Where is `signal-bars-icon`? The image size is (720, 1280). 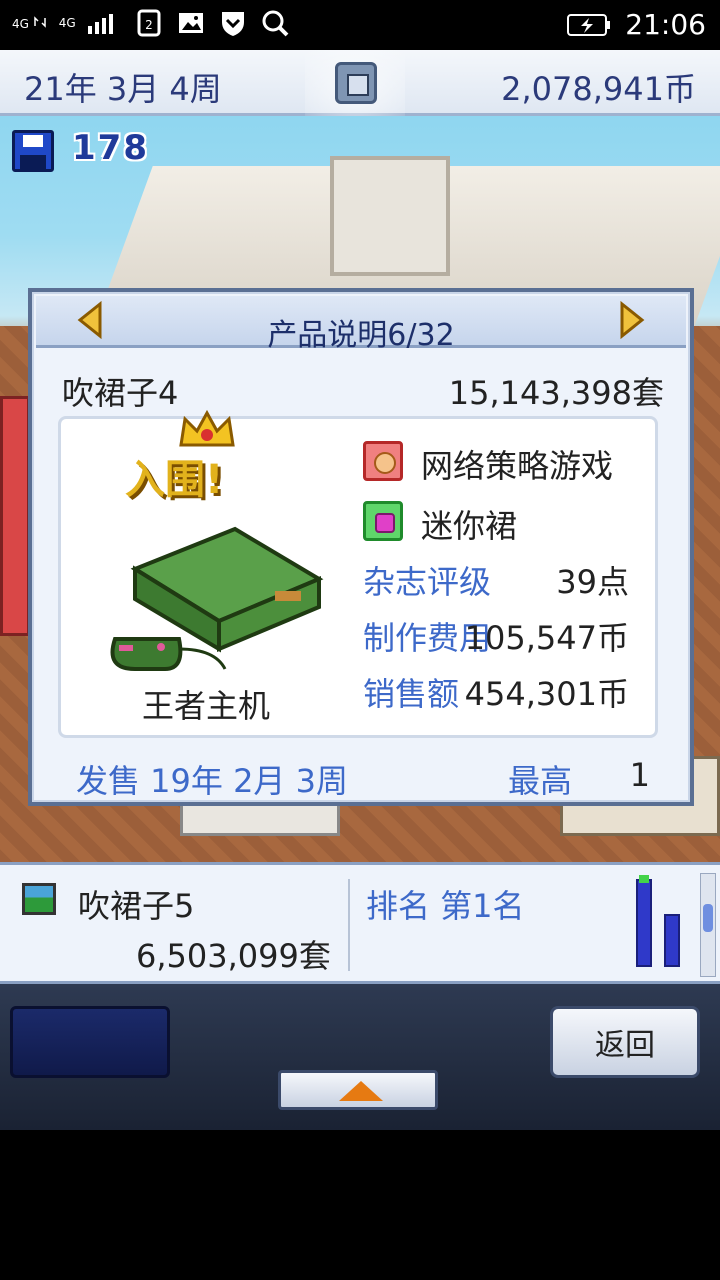
signal-bars-icon is located at coordinates (100, 24).